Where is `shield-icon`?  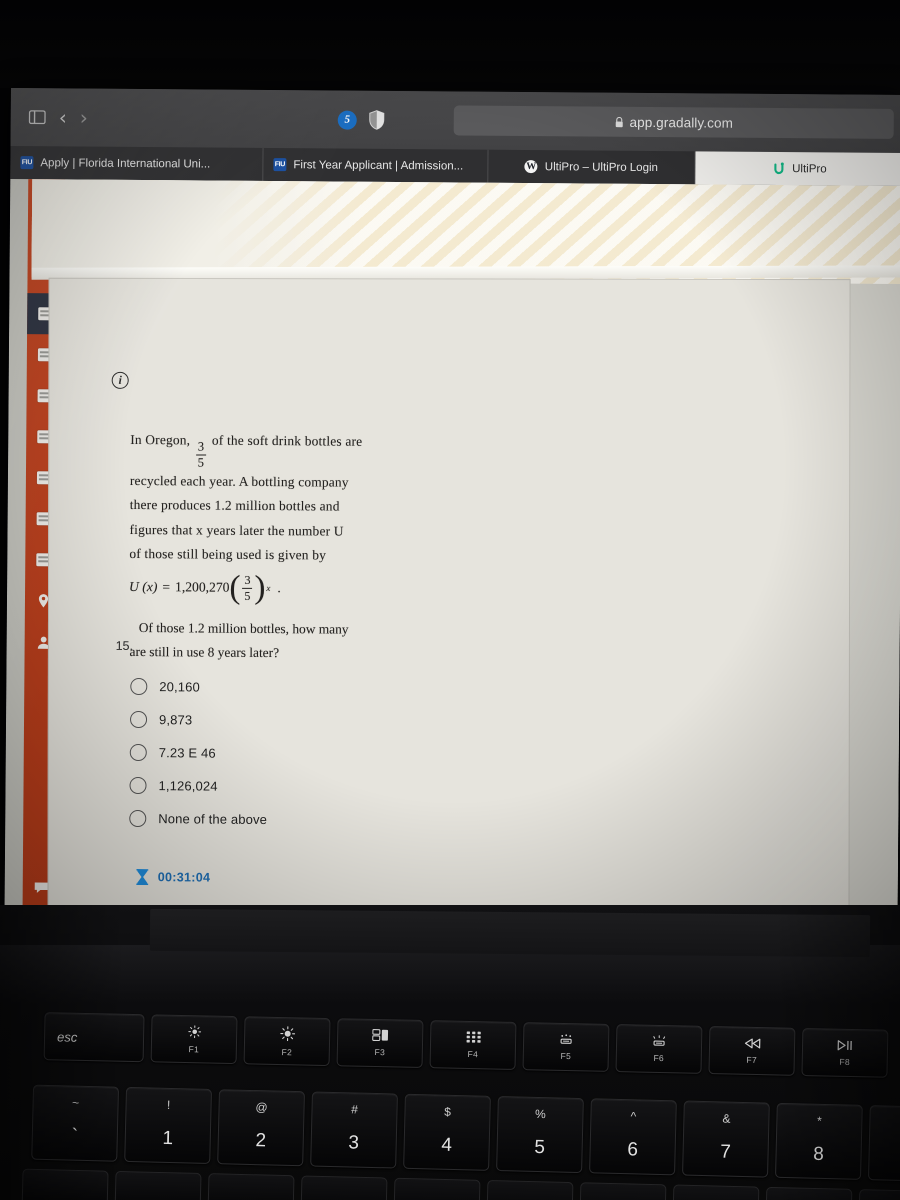
shield-icon is located at coordinates (377, 120).